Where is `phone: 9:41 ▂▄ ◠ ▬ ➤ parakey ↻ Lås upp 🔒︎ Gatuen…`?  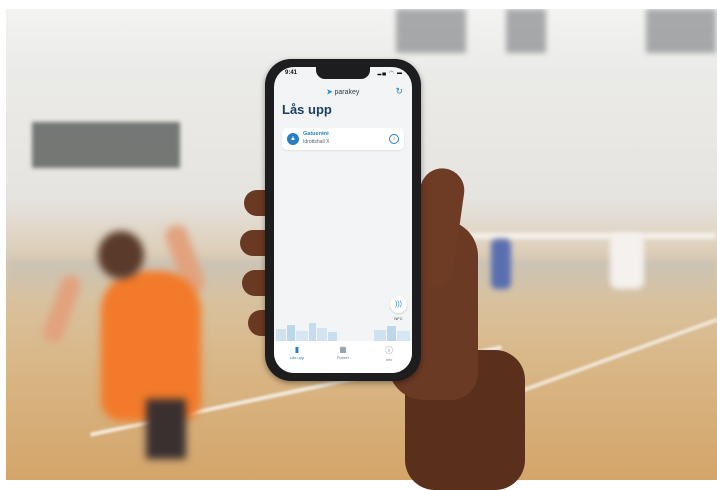 phone: 9:41 ▂▄ ◠ ▬ ➤ parakey ↻ Lås upp 🔒︎ Gatuen… is located at coordinates (343, 220).